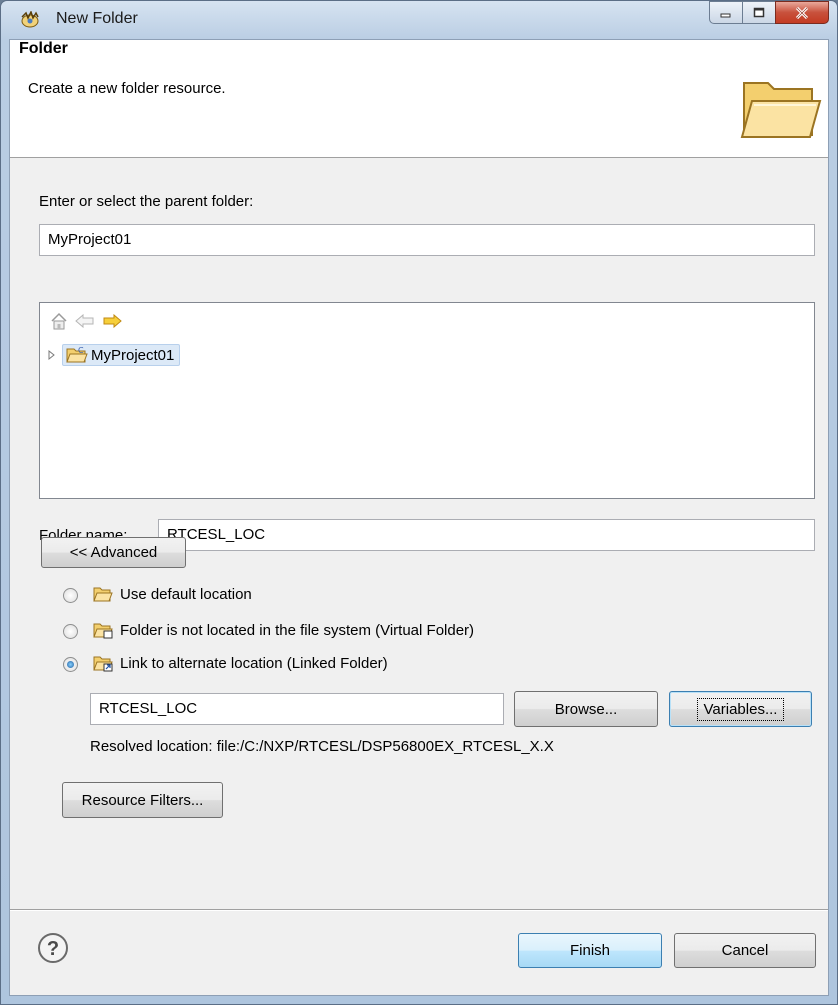 This screenshot has width=838, height=1005. What do you see at coordinates (297, 709) in the screenshot?
I see `link-location-input: RTCESL_LOC` at bounding box center [297, 709].